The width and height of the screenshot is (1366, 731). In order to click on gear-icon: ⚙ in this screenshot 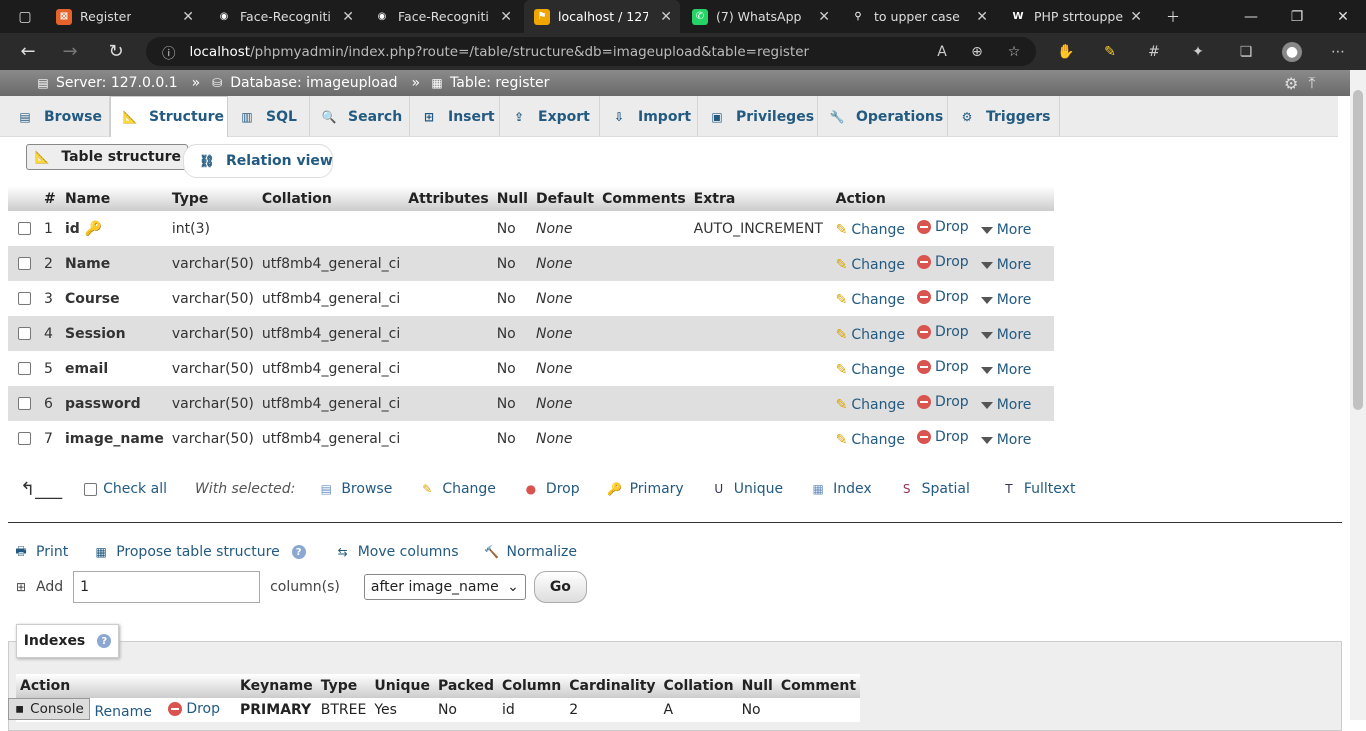, I will do `click(1291, 83)`.